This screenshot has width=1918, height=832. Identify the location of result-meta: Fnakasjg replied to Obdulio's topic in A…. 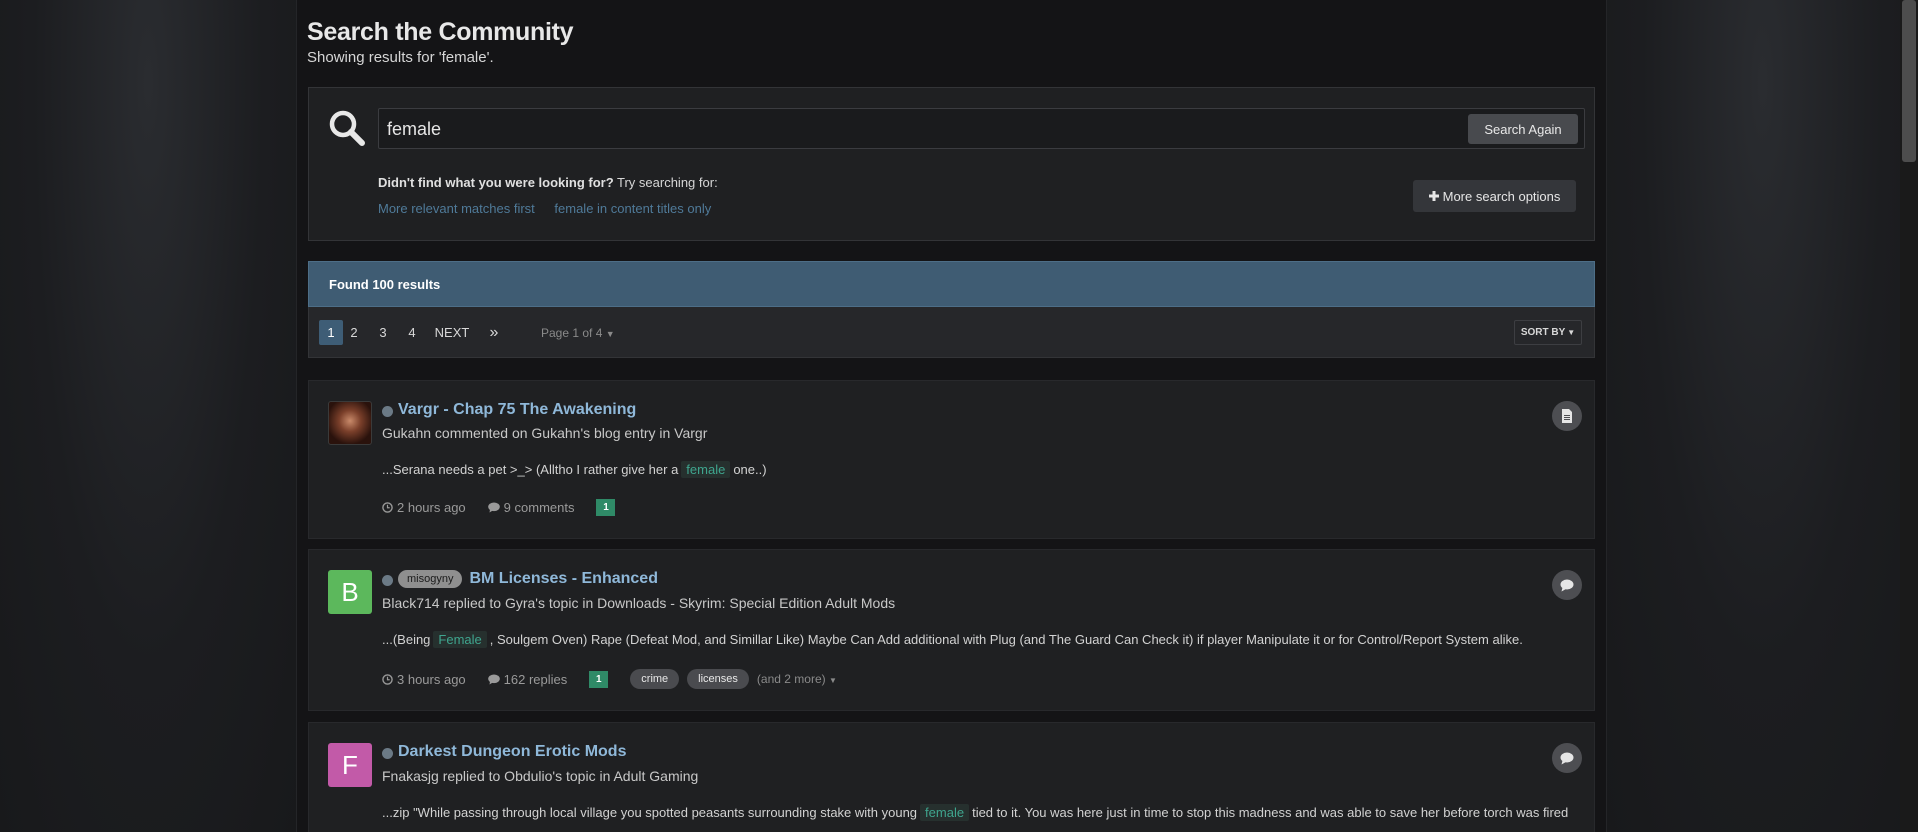
(540, 776).